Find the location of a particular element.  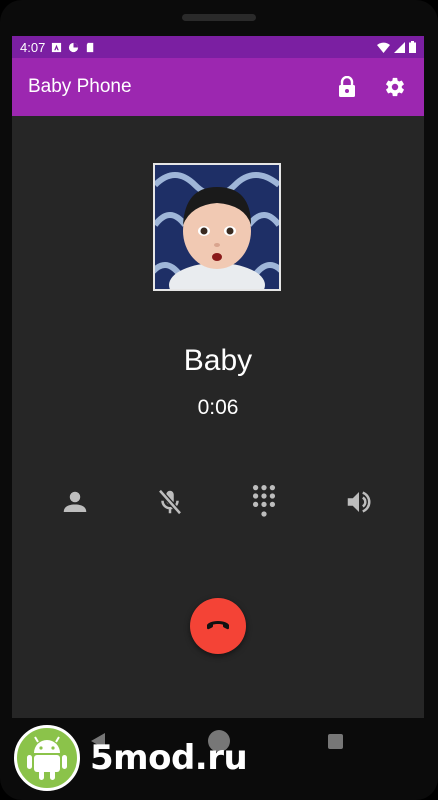

app-title: Baby Phone is located at coordinates (80, 86).